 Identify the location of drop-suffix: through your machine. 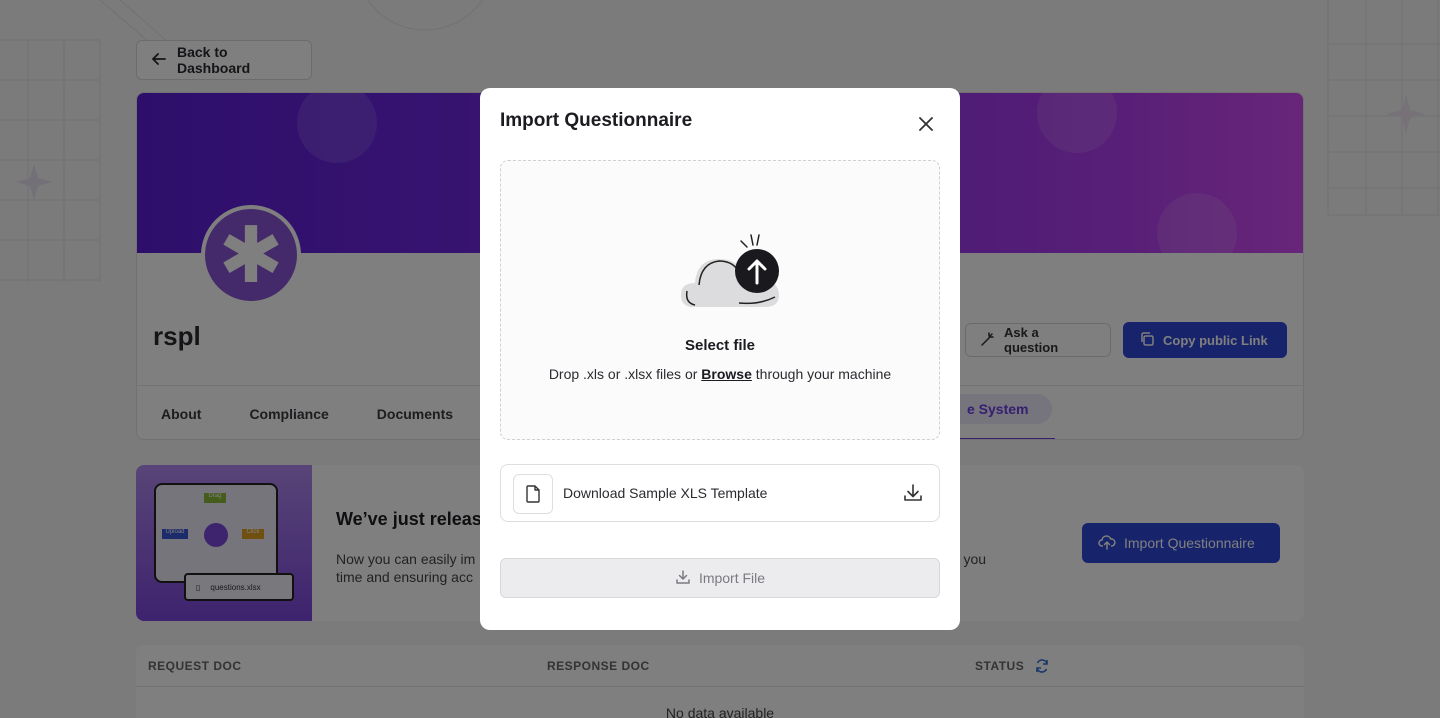
(821, 374).